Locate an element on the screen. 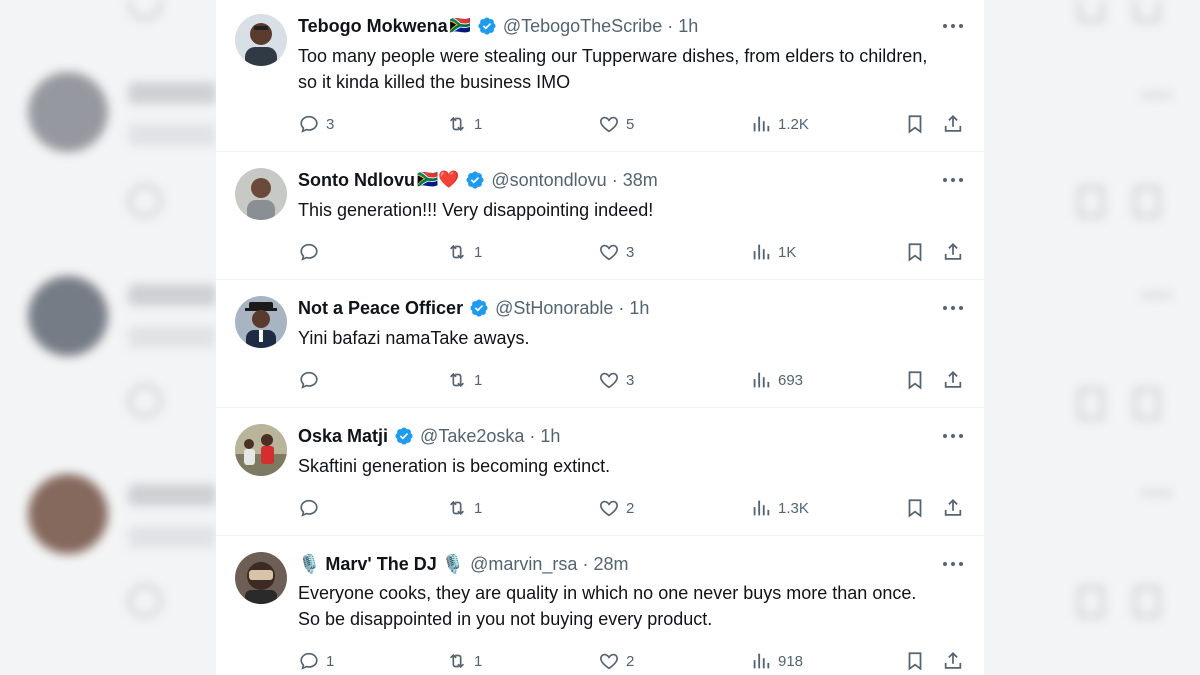 The image size is (1200, 675). handle: @TebogoTheScribe is located at coordinates (582, 26).